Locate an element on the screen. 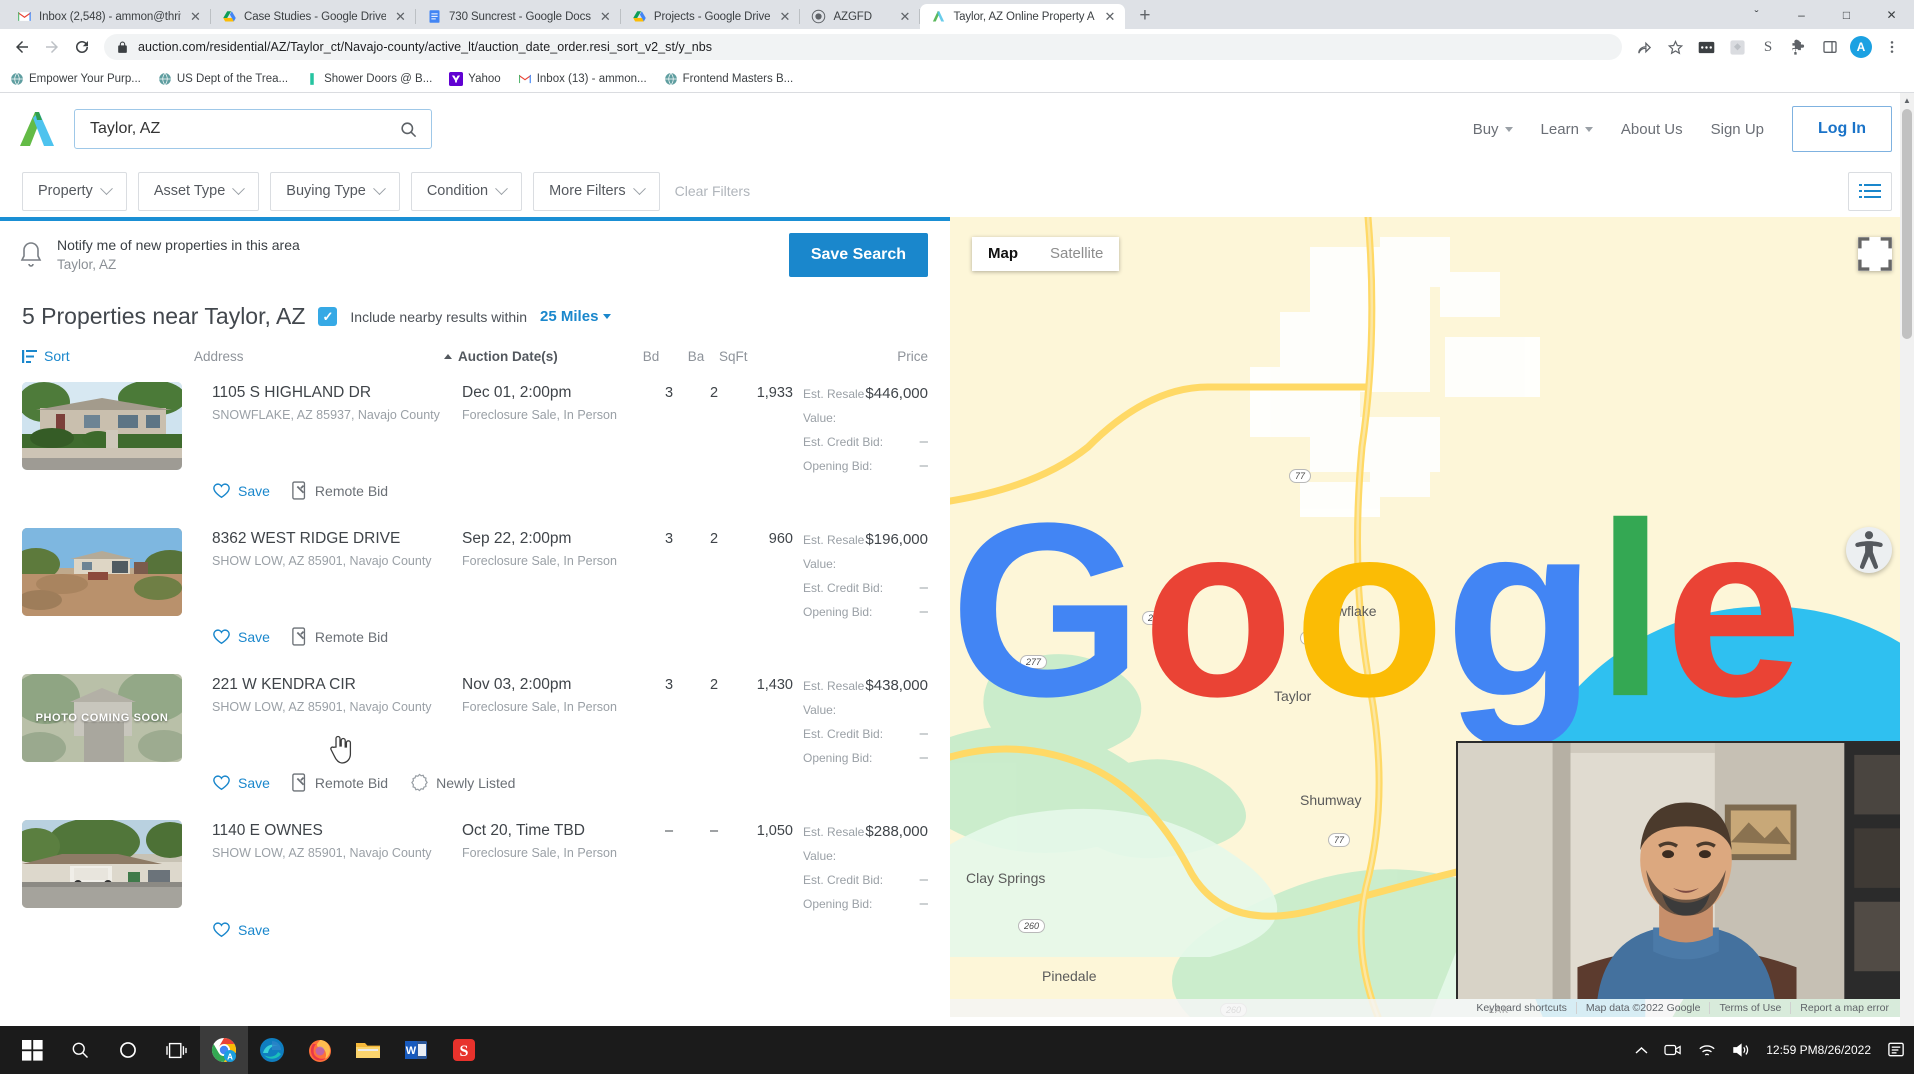 This screenshot has width=1914, height=1074. fullscreen-button is located at coordinates (1875, 254).